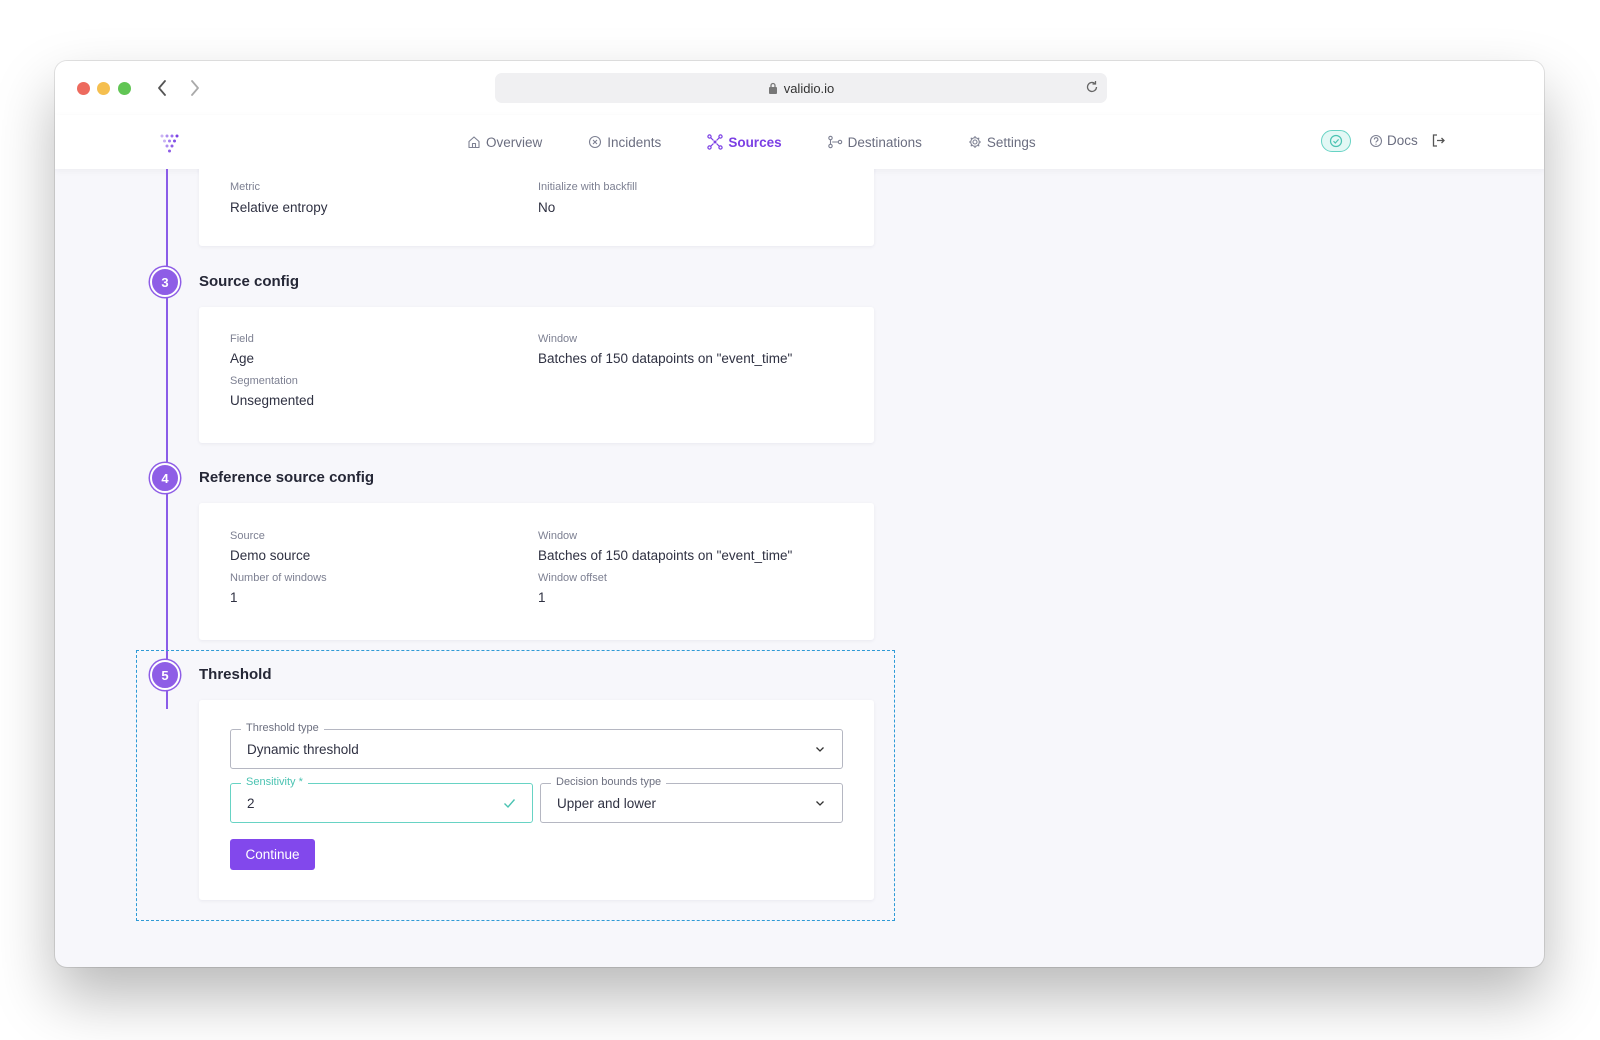 The image size is (1600, 1040). Describe the element at coordinates (588, 187) in the screenshot. I see `backfill-label: Initialize with backfill` at that location.